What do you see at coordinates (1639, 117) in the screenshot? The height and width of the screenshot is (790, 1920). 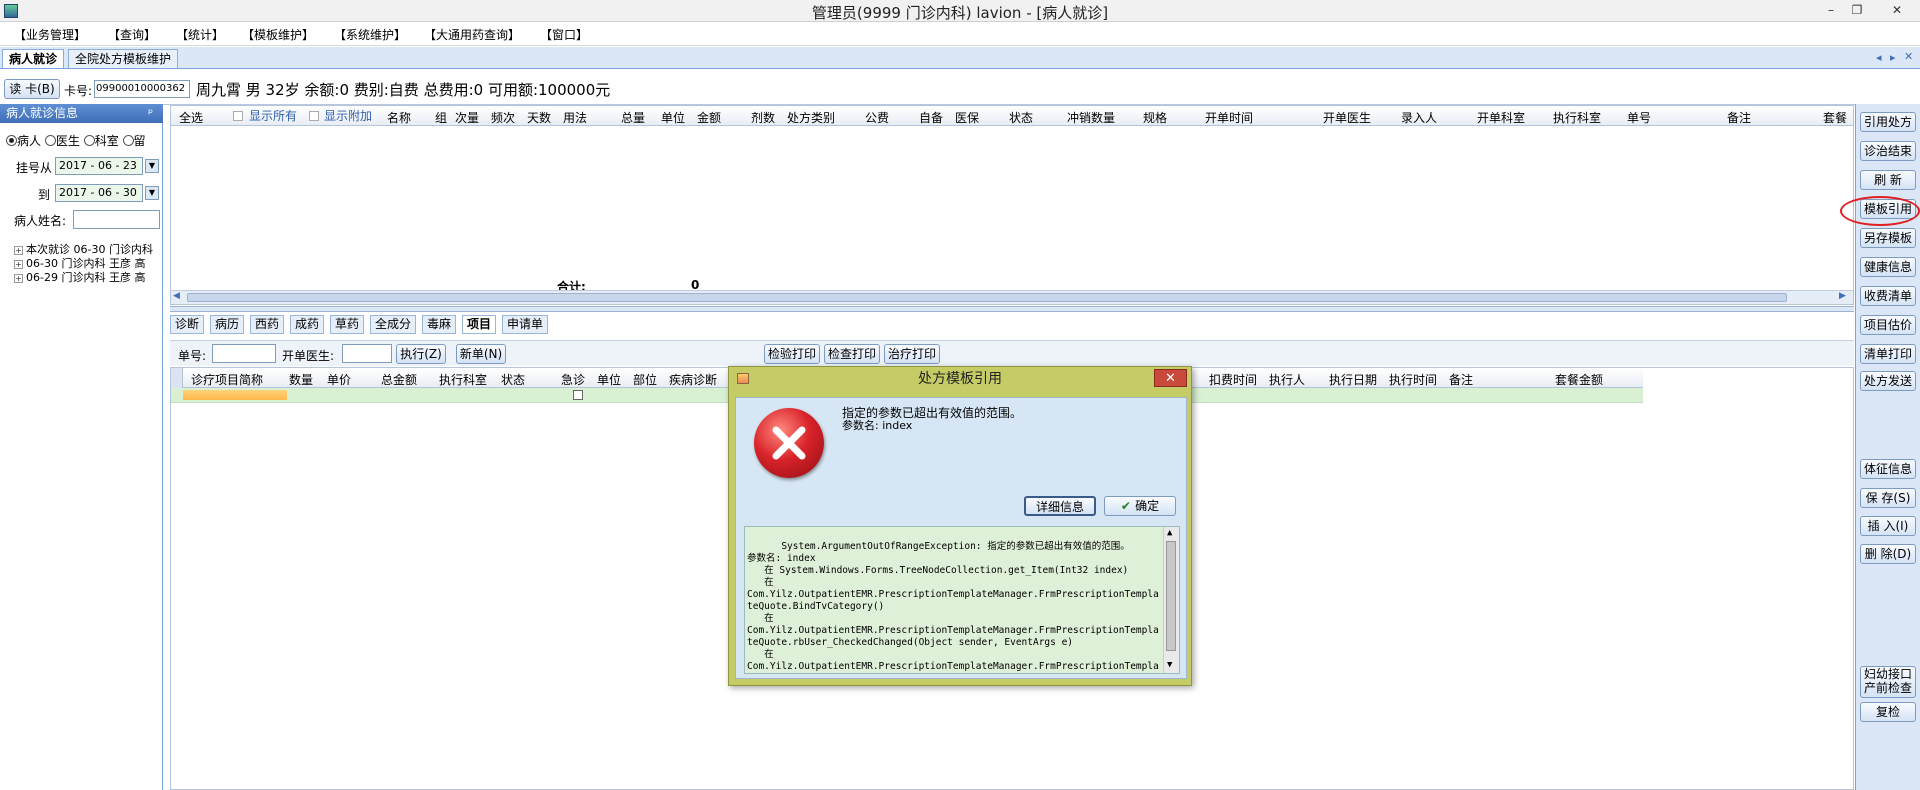 I see `col-order-no: 单号` at bounding box center [1639, 117].